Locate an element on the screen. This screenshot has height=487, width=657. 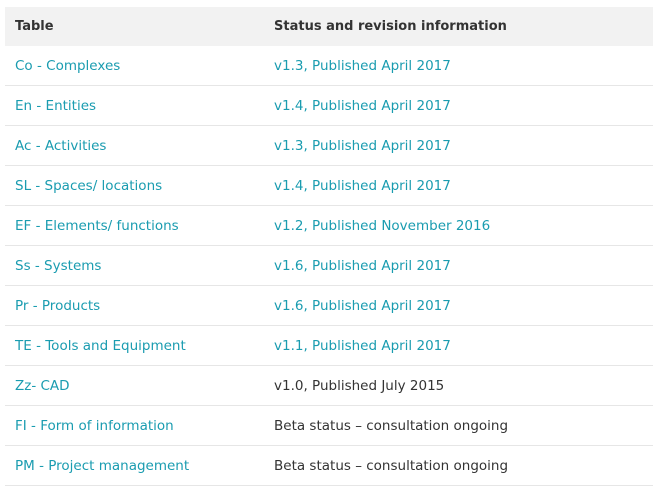
table-name-link: Pr - Products is located at coordinates (57, 306).